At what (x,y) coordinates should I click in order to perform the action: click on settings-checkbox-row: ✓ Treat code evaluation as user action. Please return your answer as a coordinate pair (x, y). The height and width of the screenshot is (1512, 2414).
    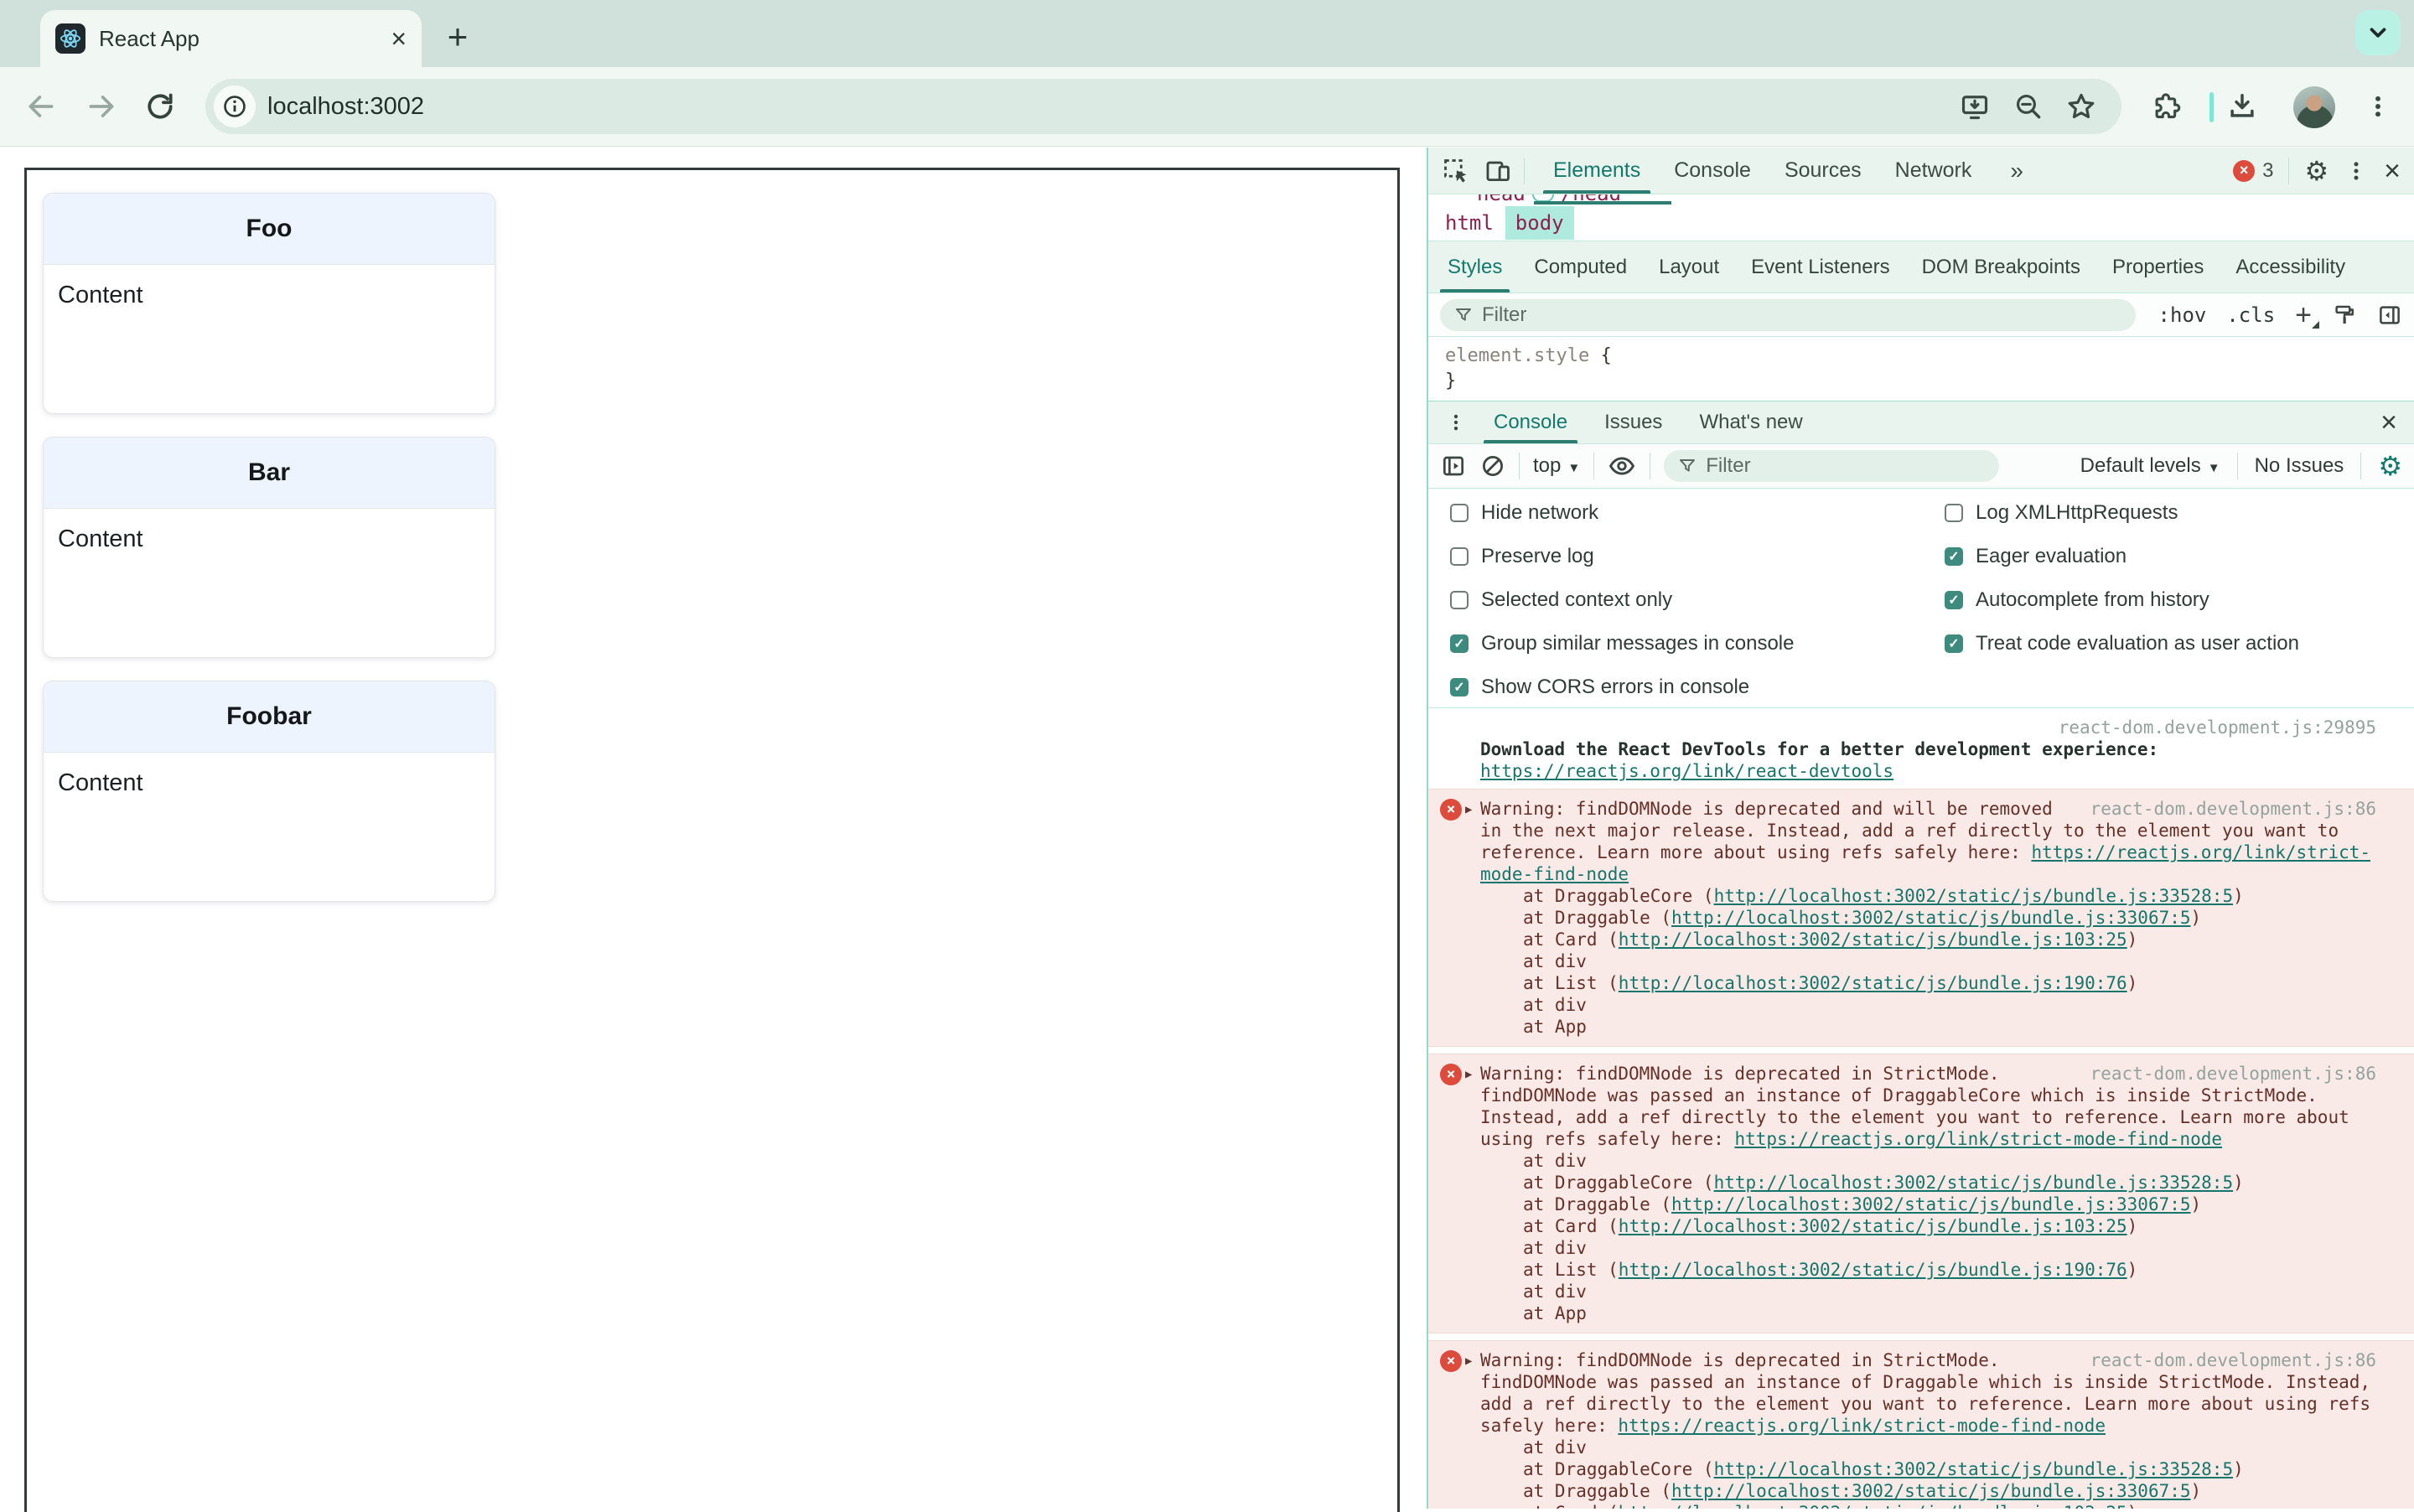
    Looking at the image, I should click on (2122, 643).